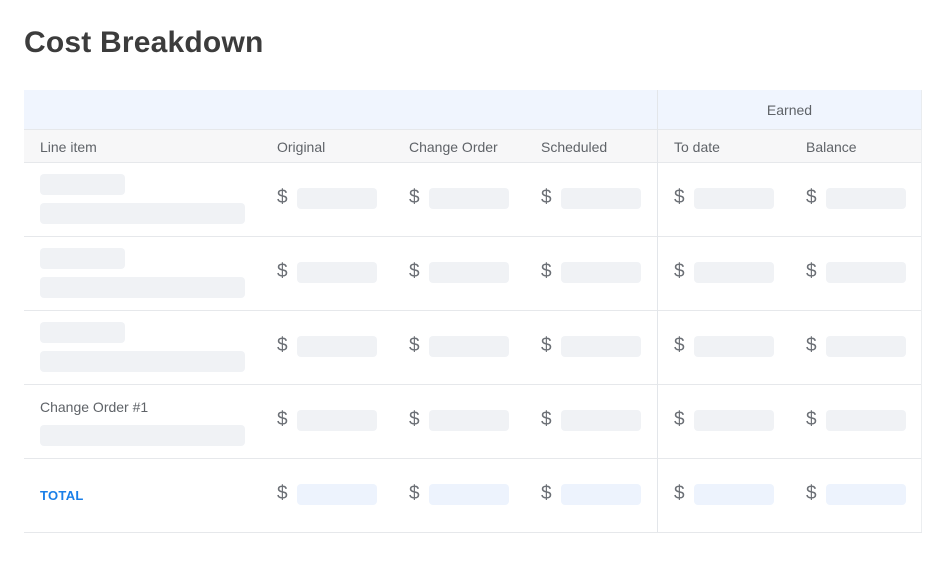 The image size is (946, 565). I want to click on table-row-total: TOTAL $ $ $ $ $, so click(473, 496).